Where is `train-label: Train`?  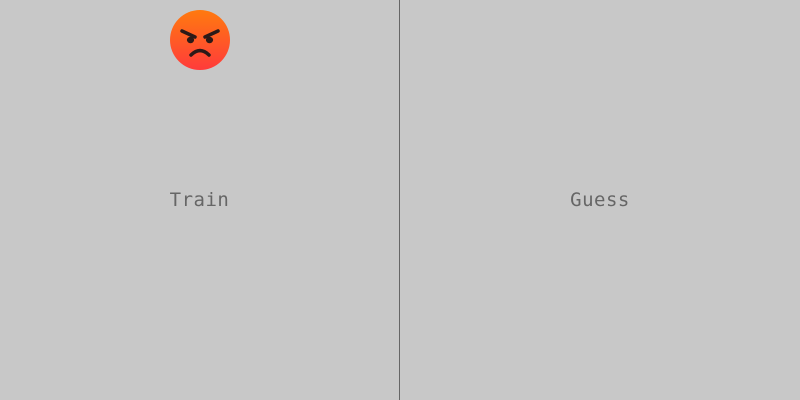 train-label: Train is located at coordinates (199, 200).